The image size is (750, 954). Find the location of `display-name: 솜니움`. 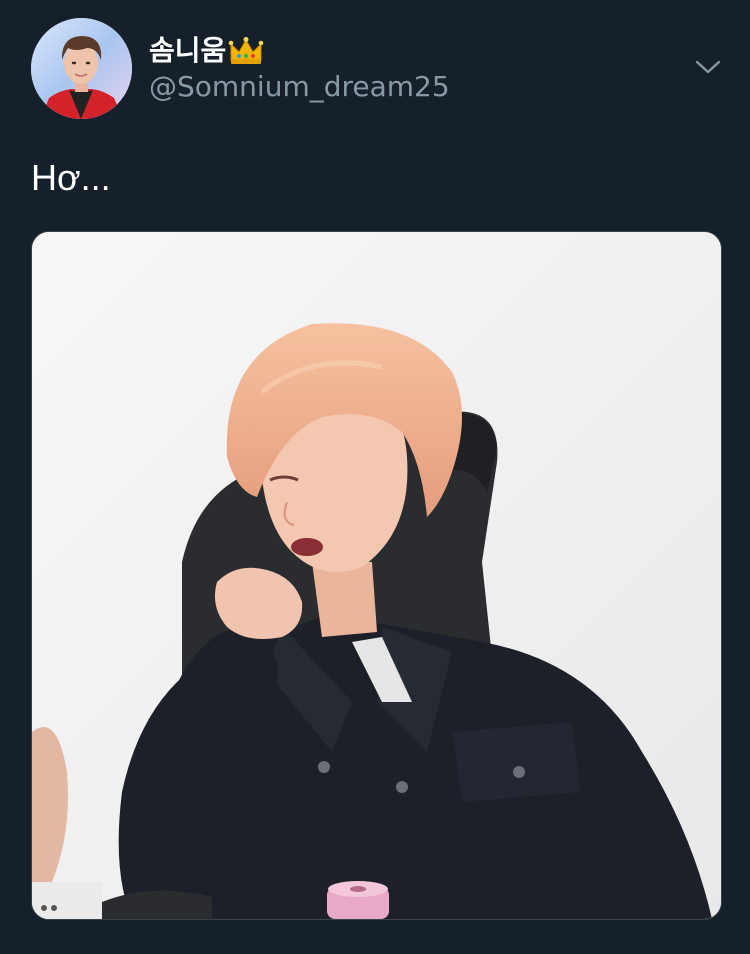

display-name: 솜니움 is located at coordinates (187, 51).